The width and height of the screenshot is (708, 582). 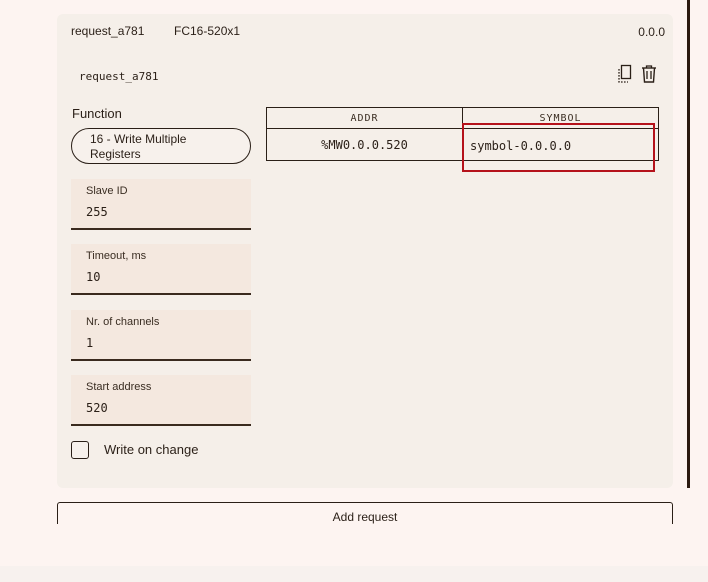 I want to click on timeout-field: Timeout, ms 10, so click(x=161, y=269).